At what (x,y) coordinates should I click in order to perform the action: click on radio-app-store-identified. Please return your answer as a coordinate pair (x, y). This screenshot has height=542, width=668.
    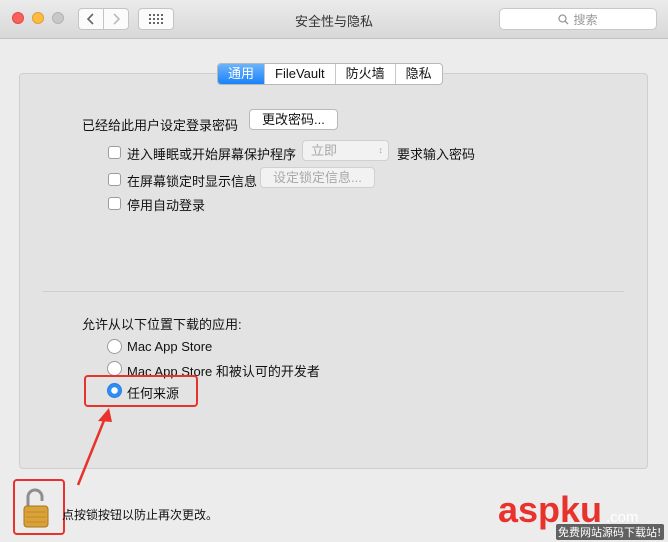
    Looking at the image, I should click on (114, 368).